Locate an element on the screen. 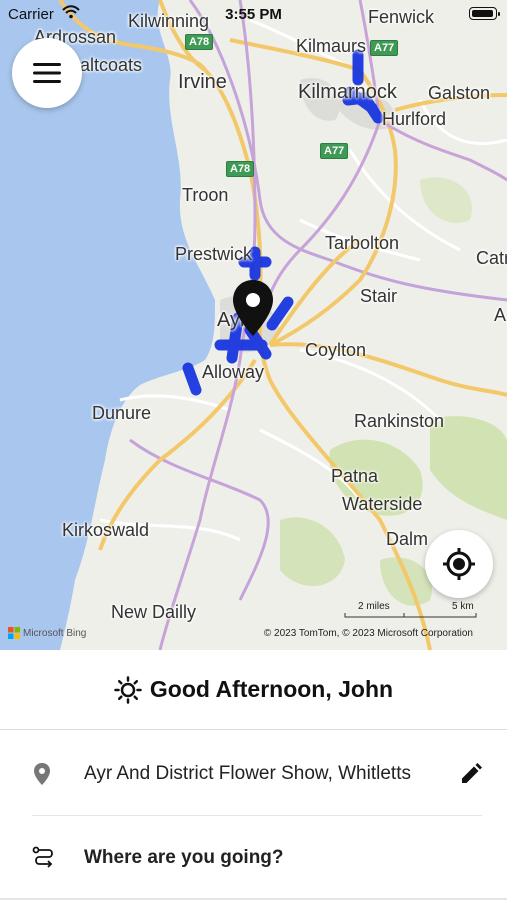  status-bar: Carrier 3:55 PM is located at coordinates (253, 14).